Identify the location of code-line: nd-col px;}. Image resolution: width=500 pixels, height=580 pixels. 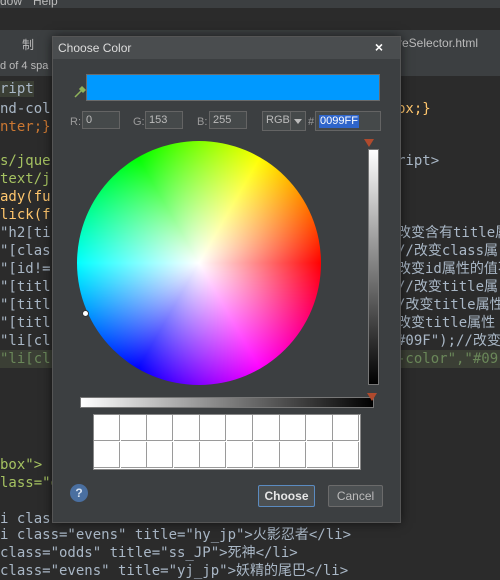
(215, 109).